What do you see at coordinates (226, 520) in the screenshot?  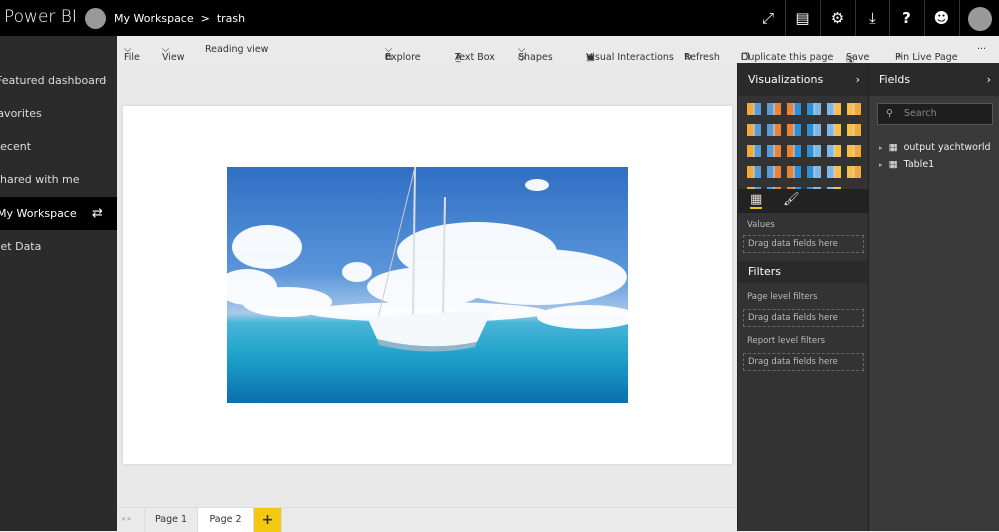 I see `tab-page-2: Page 2` at bounding box center [226, 520].